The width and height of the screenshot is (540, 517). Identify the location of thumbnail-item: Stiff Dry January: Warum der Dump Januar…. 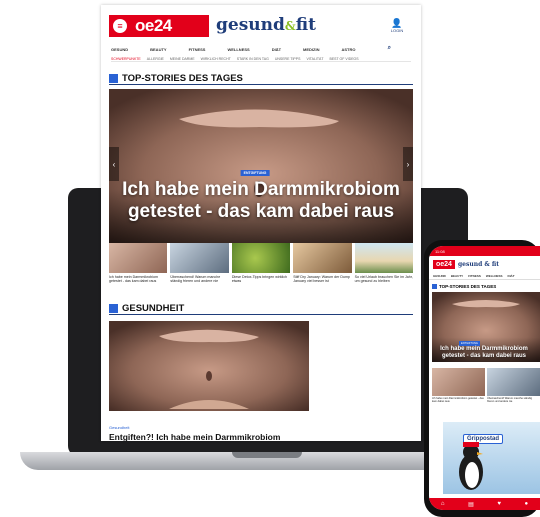
(322, 266).